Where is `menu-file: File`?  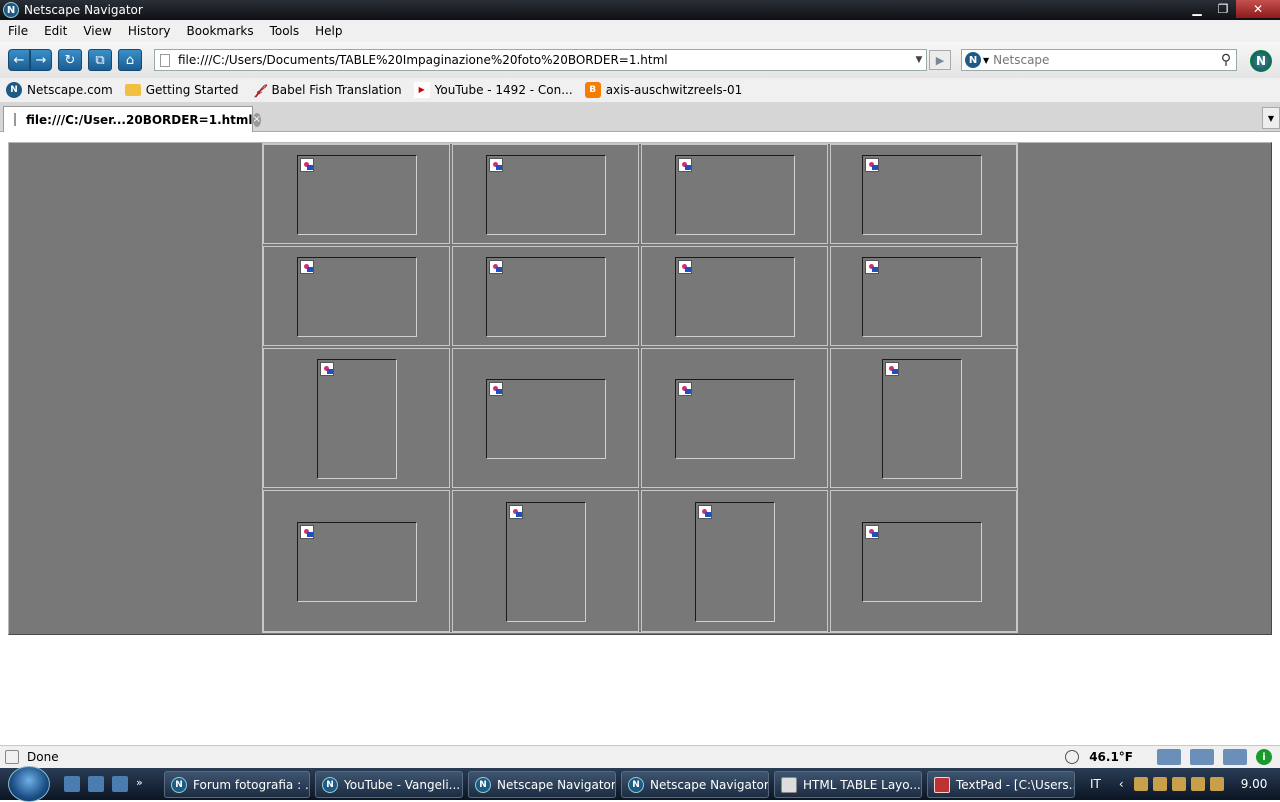
menu-file: File is located at coordinates (18, 31).